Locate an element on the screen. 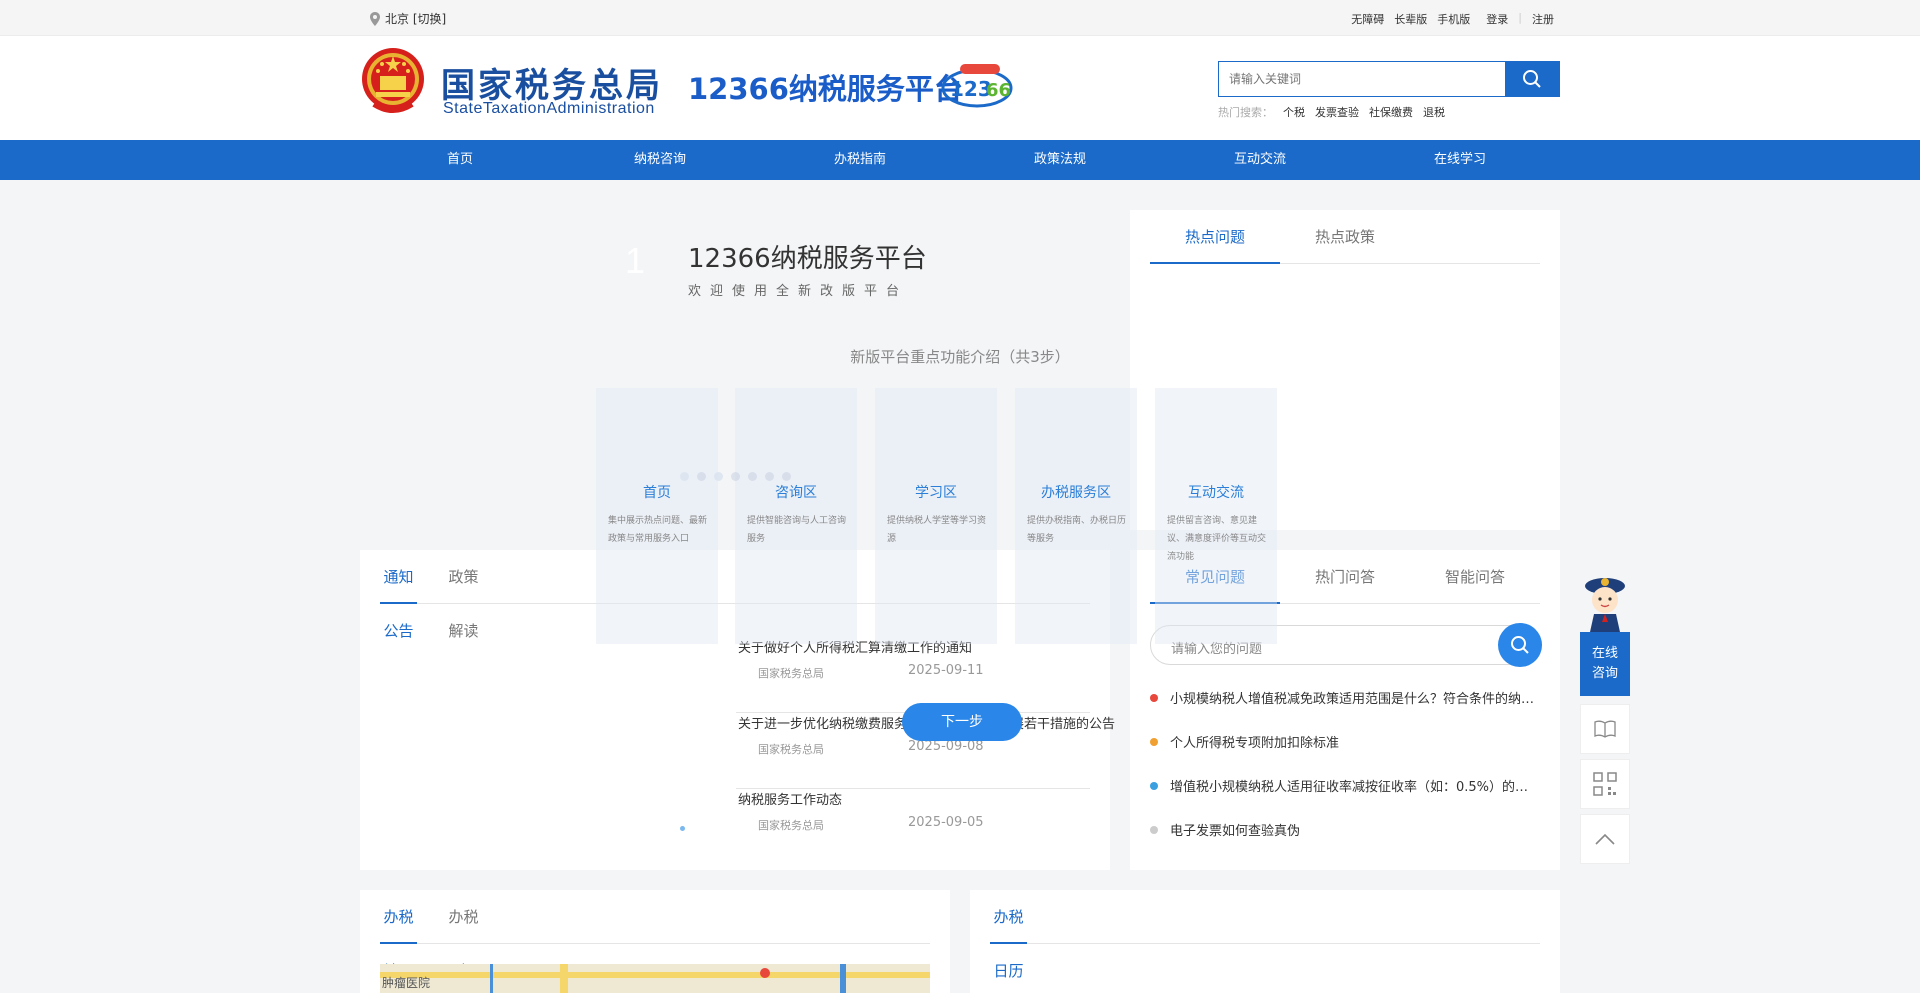  tour-feature-card: 互动交流 提供留言咨询、意见建议、满意度评价等互动交流功能 is located at coordinates (1216, 516).